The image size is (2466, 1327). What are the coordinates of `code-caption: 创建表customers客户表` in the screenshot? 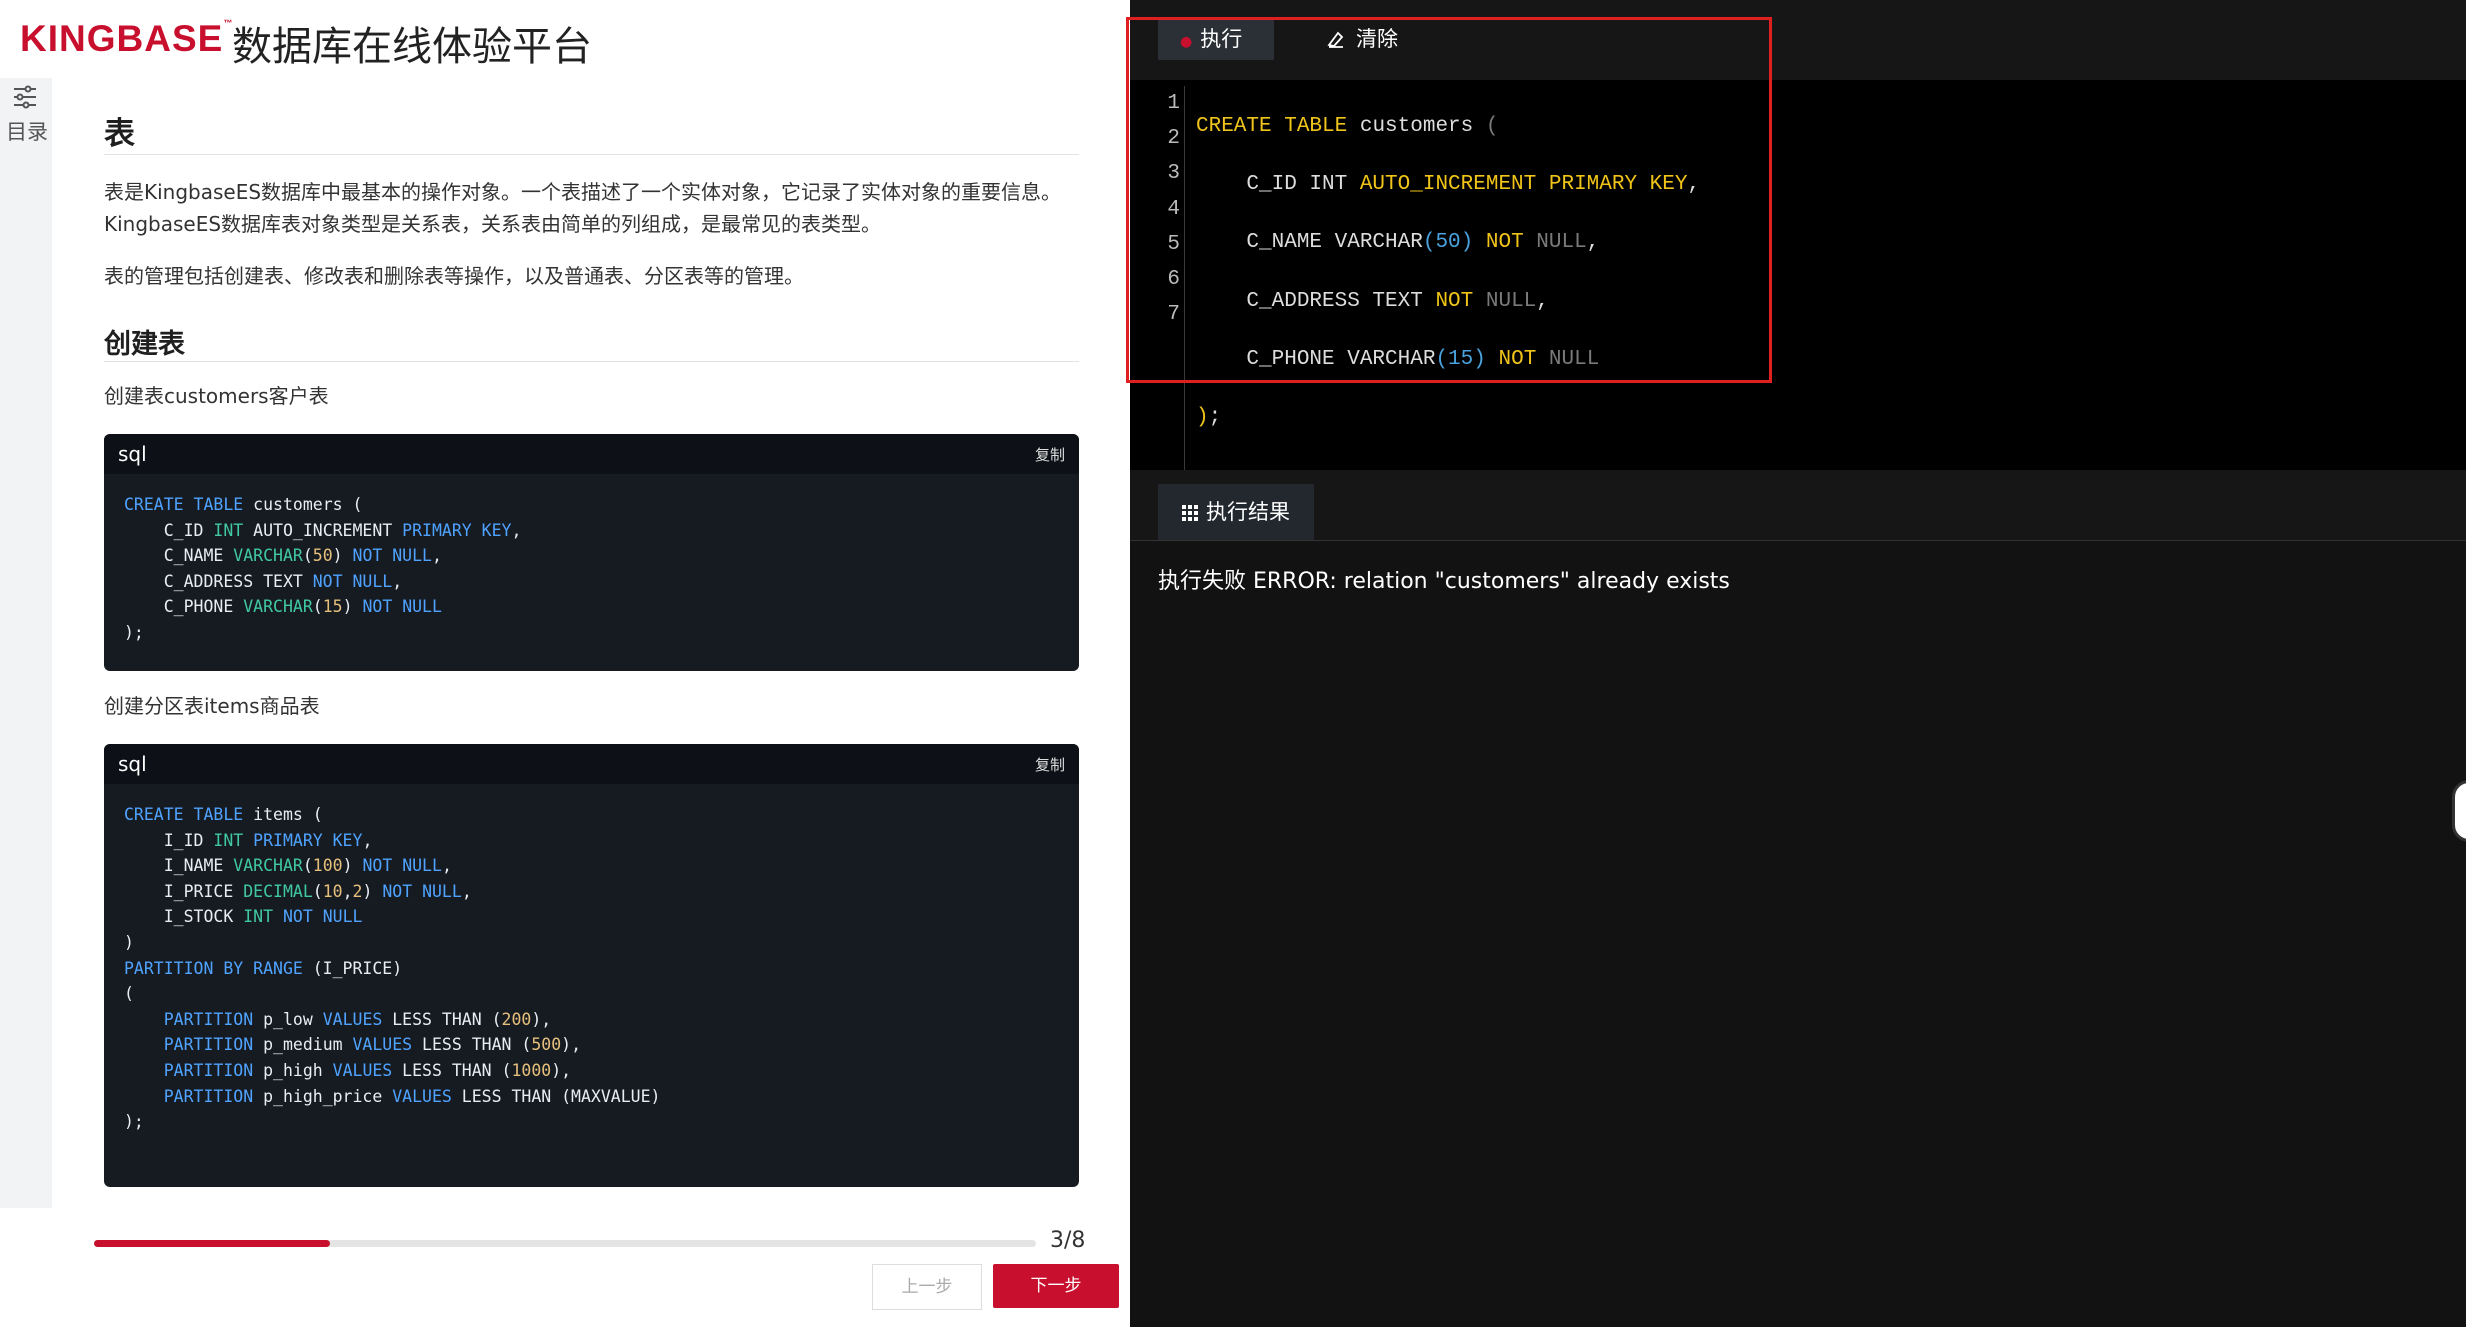 It's located at (216, 396).